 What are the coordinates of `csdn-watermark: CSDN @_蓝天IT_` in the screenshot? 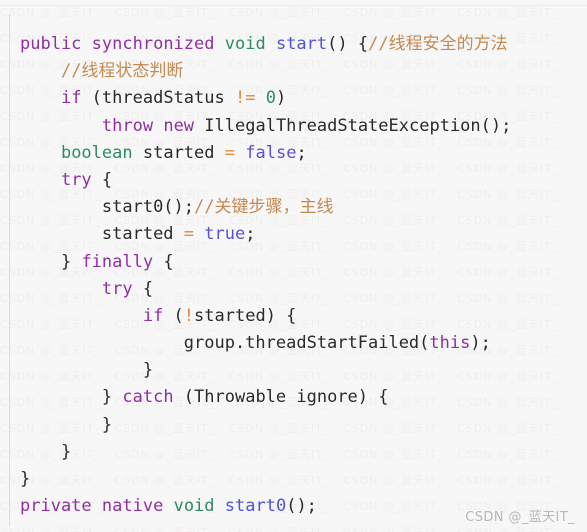 It's located at (520, 517).